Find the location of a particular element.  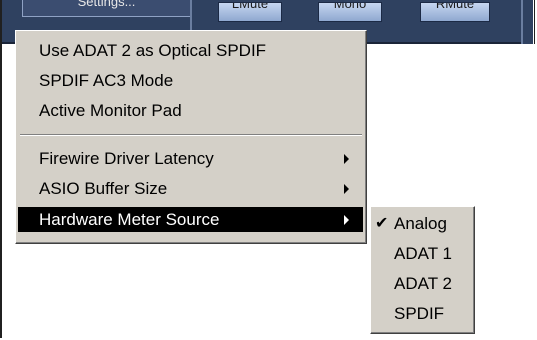

submenu-item-label: ADAT 2 is located at coordinates (423, 283).